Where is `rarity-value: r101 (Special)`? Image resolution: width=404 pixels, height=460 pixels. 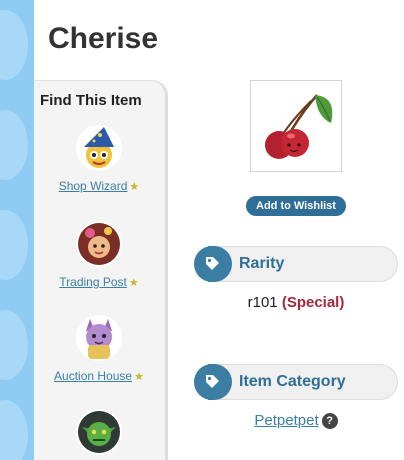 rarity-value: r101 (Special) is located at coordinates (296, 302).